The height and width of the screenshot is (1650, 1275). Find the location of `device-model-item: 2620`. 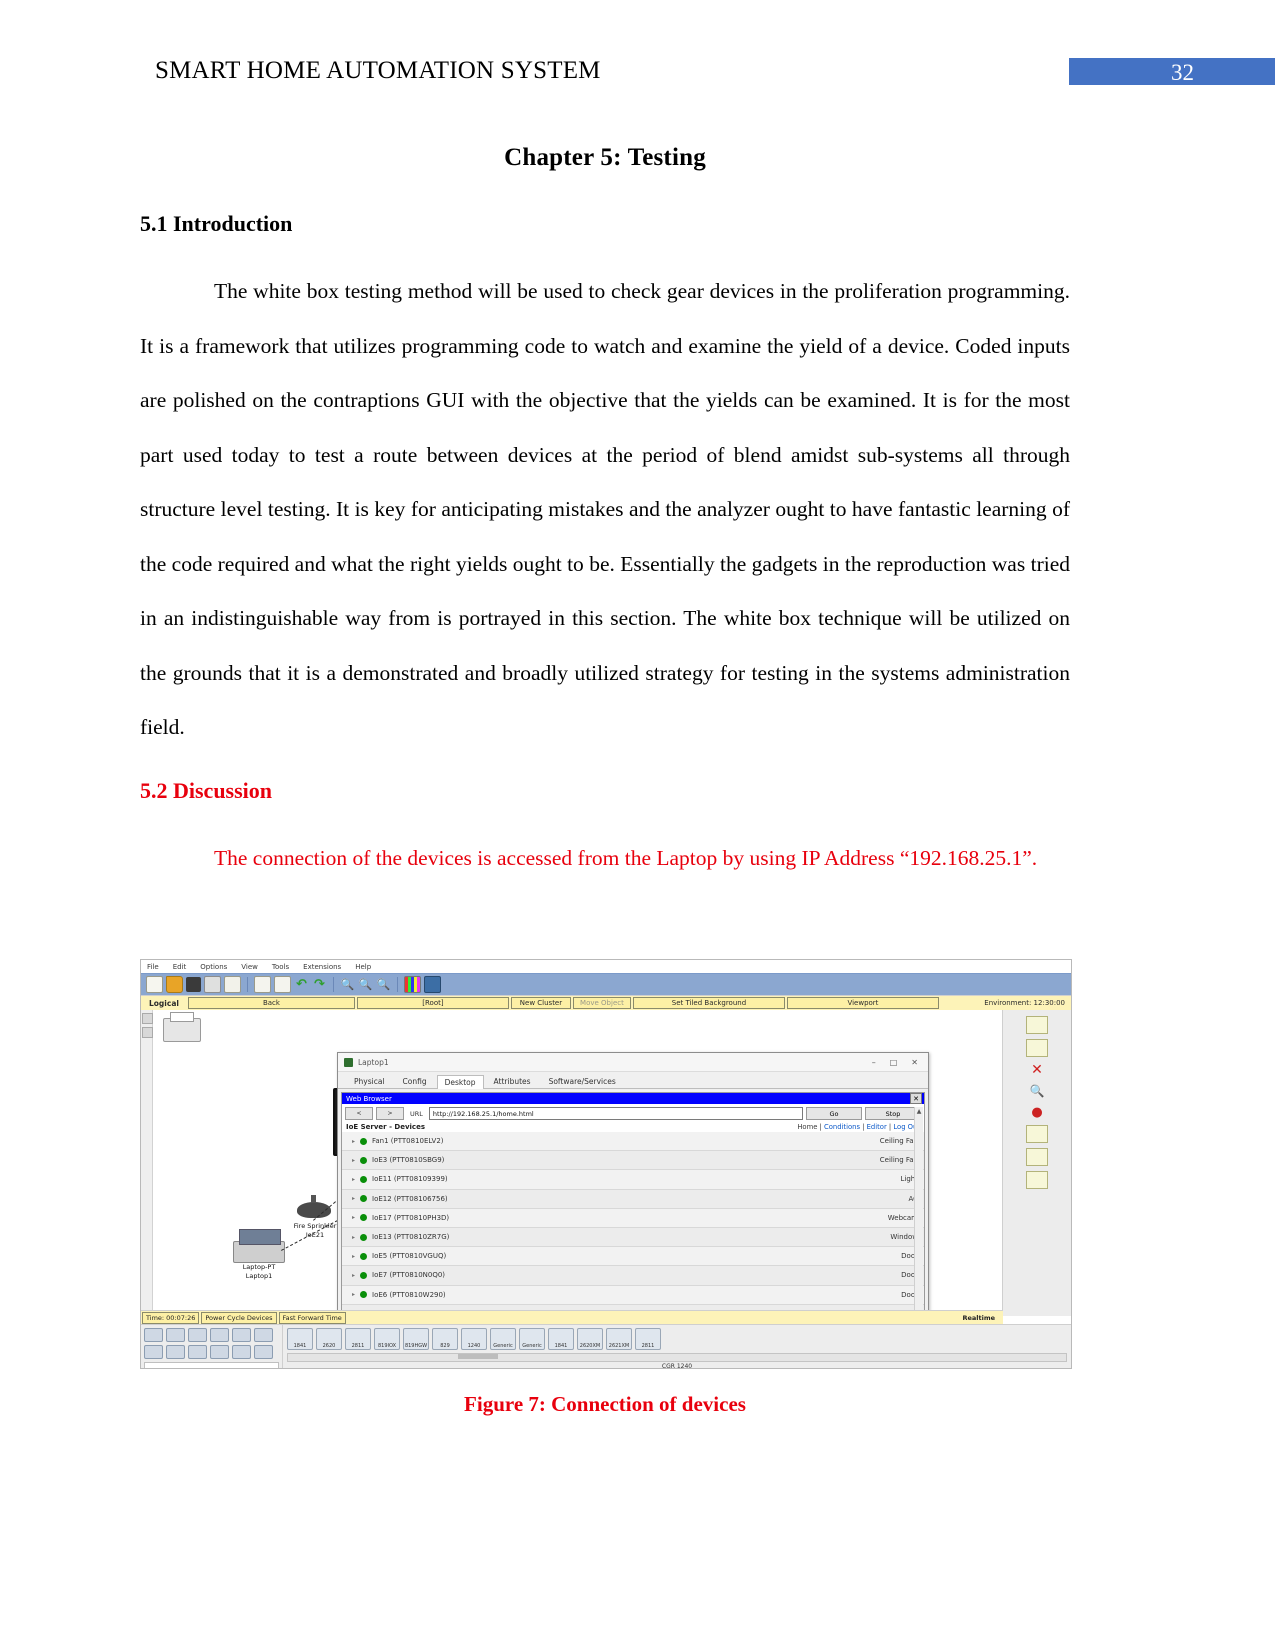

device-model-item: 2620 is located at coordinates (329, 1339).